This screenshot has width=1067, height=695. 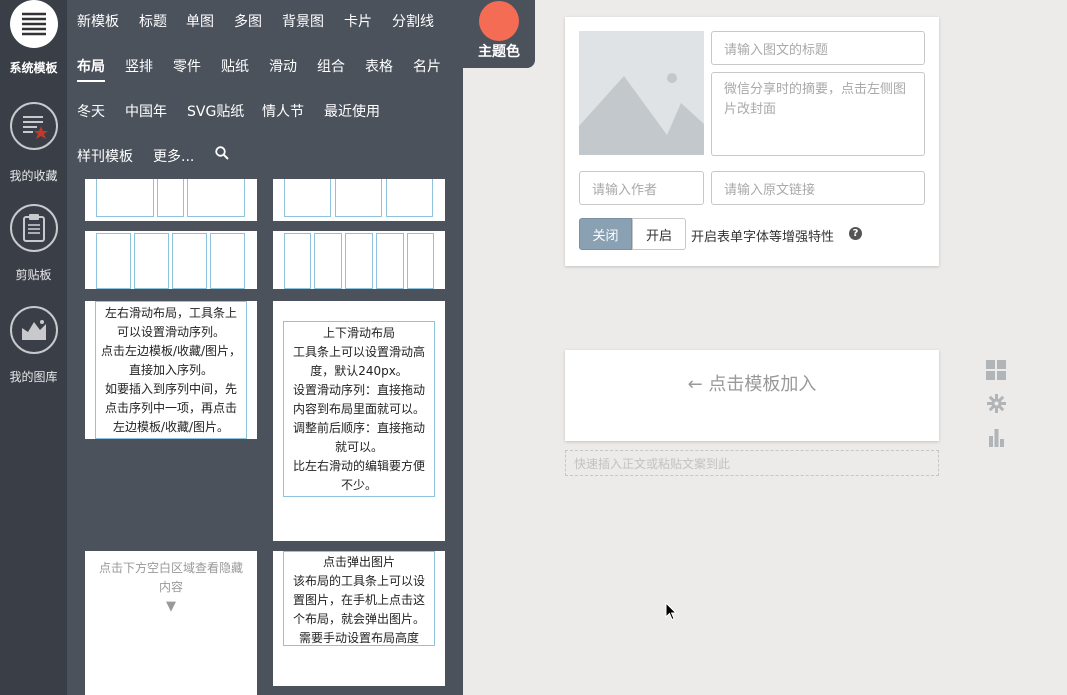 What do you see at coordinates (171, 200) in the screenshot?
I see `layout-template-3col` at bounding box center [171, 200].